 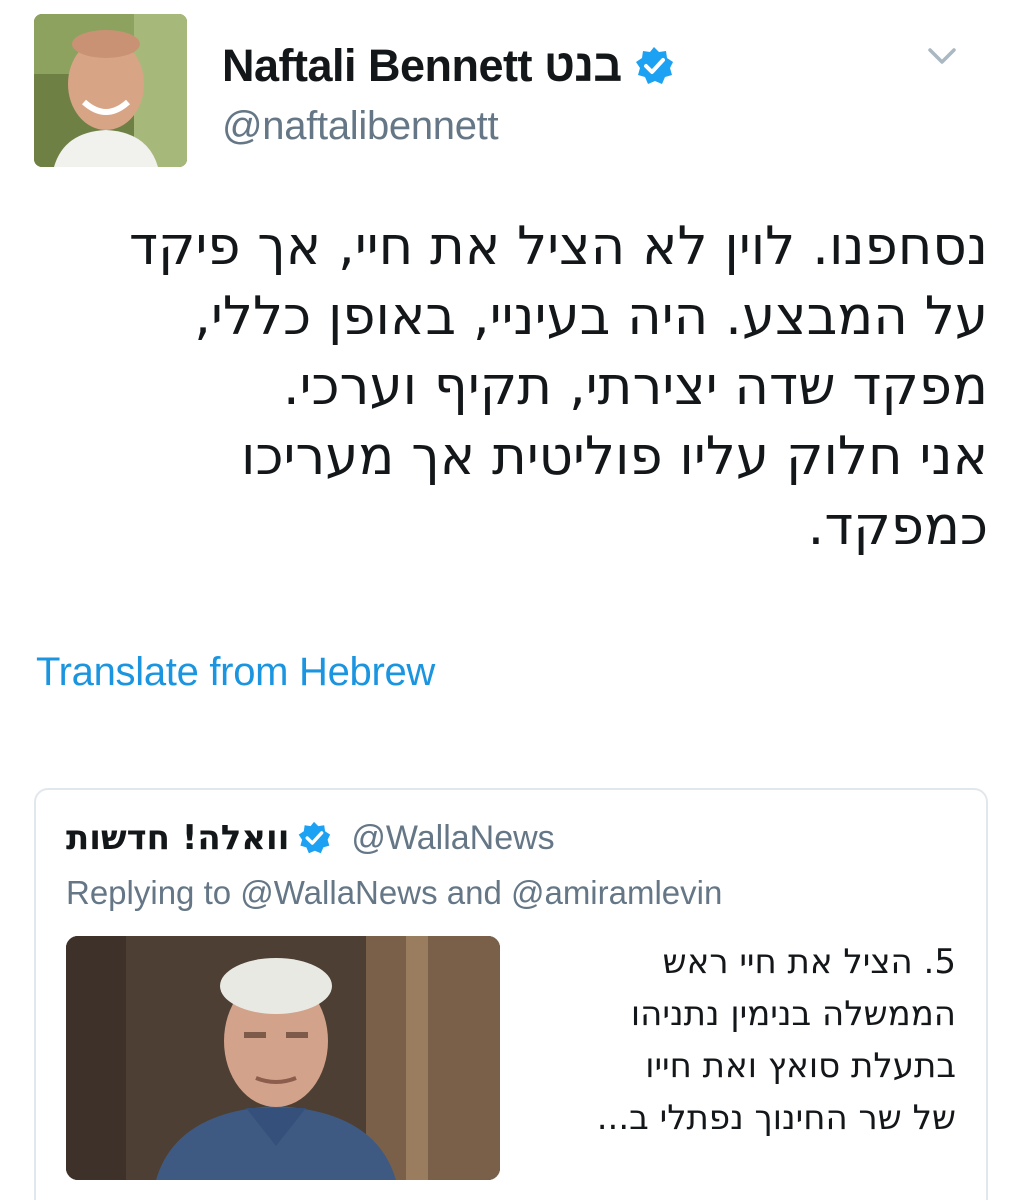 What do you see at coordinates (942, 56) in the screenshot?
I see `chevron-down-icon` at bounding box center [942, 56].